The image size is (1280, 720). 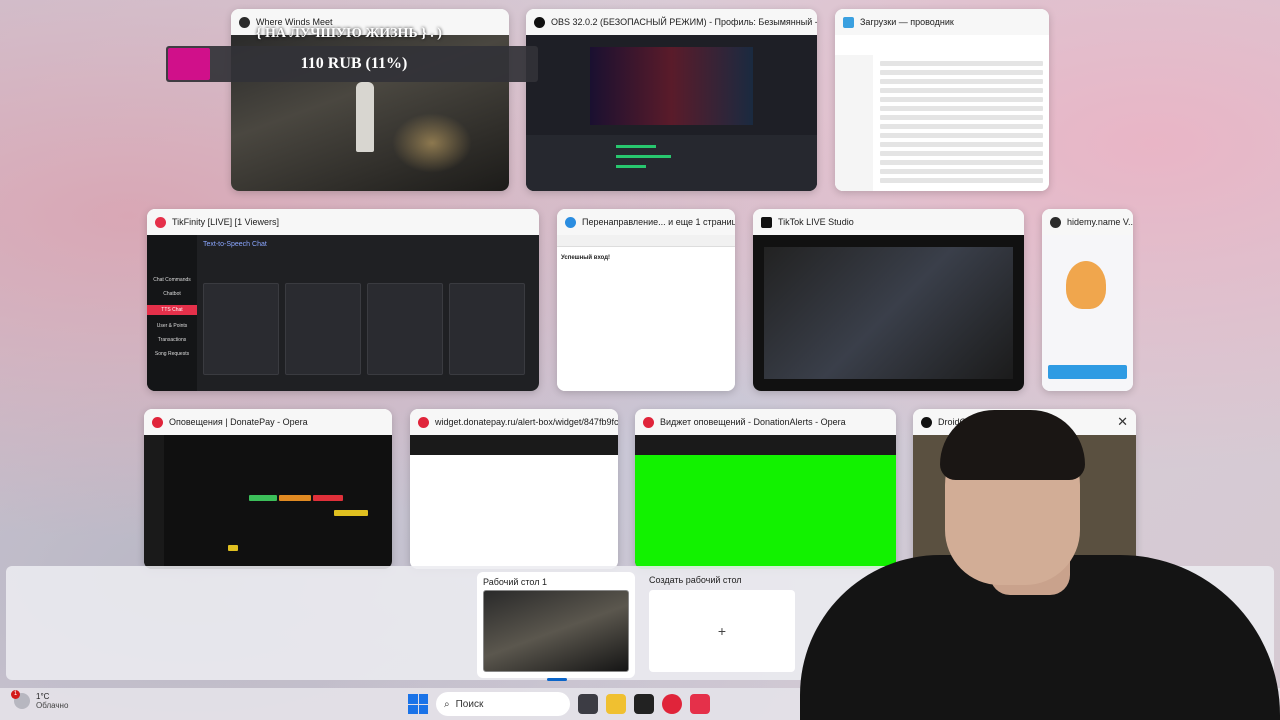 I want to click on tts-heading: Text-to-Speech Chat, so click(x=235, y=244).